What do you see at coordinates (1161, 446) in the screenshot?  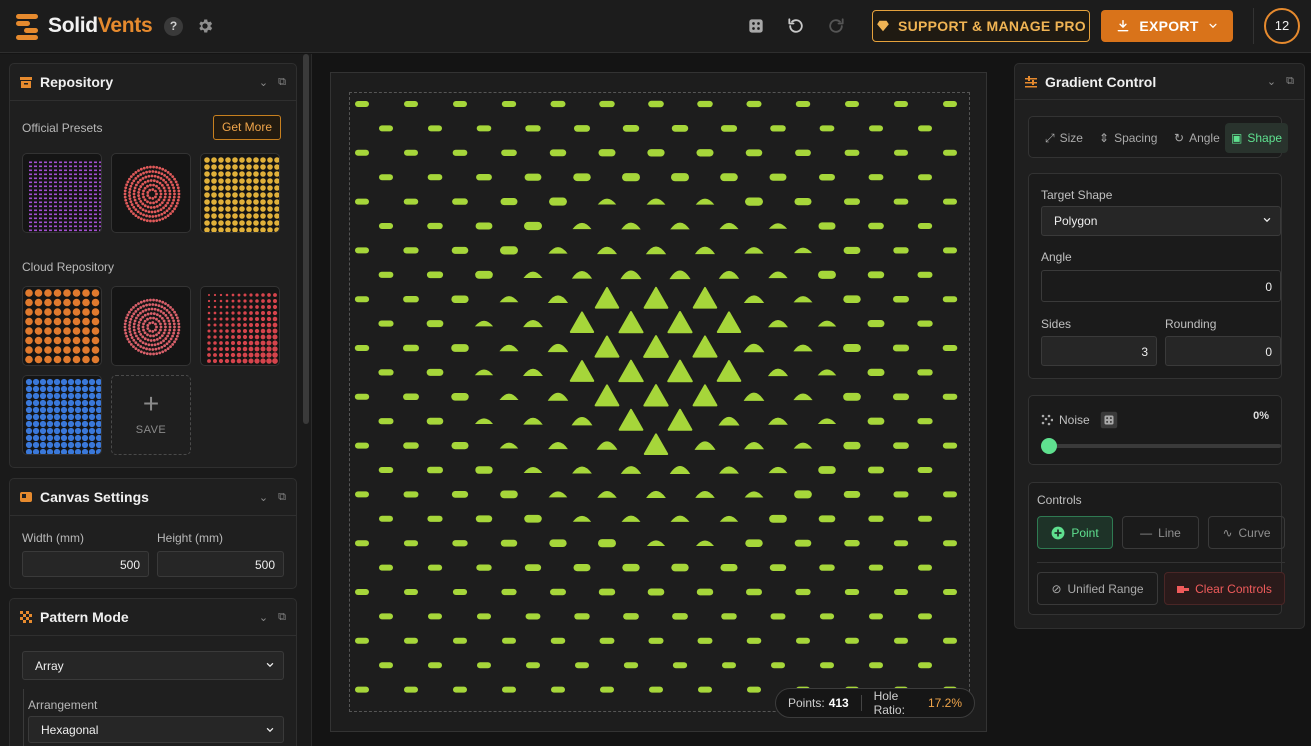 I see `noise-slider-track` at bounding box center [1161, 446].